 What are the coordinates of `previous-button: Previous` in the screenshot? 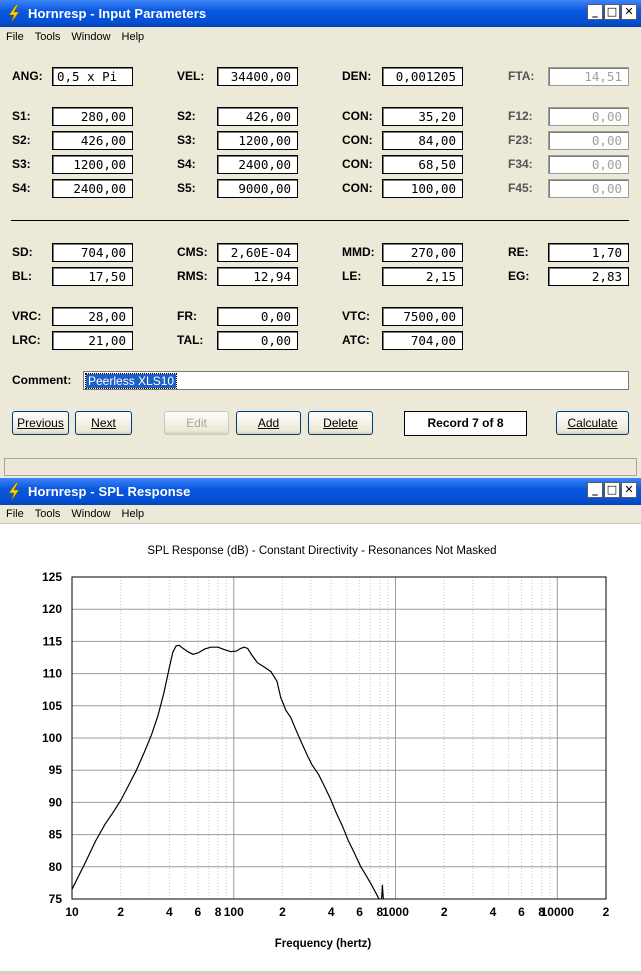 It's located at (40, 423).